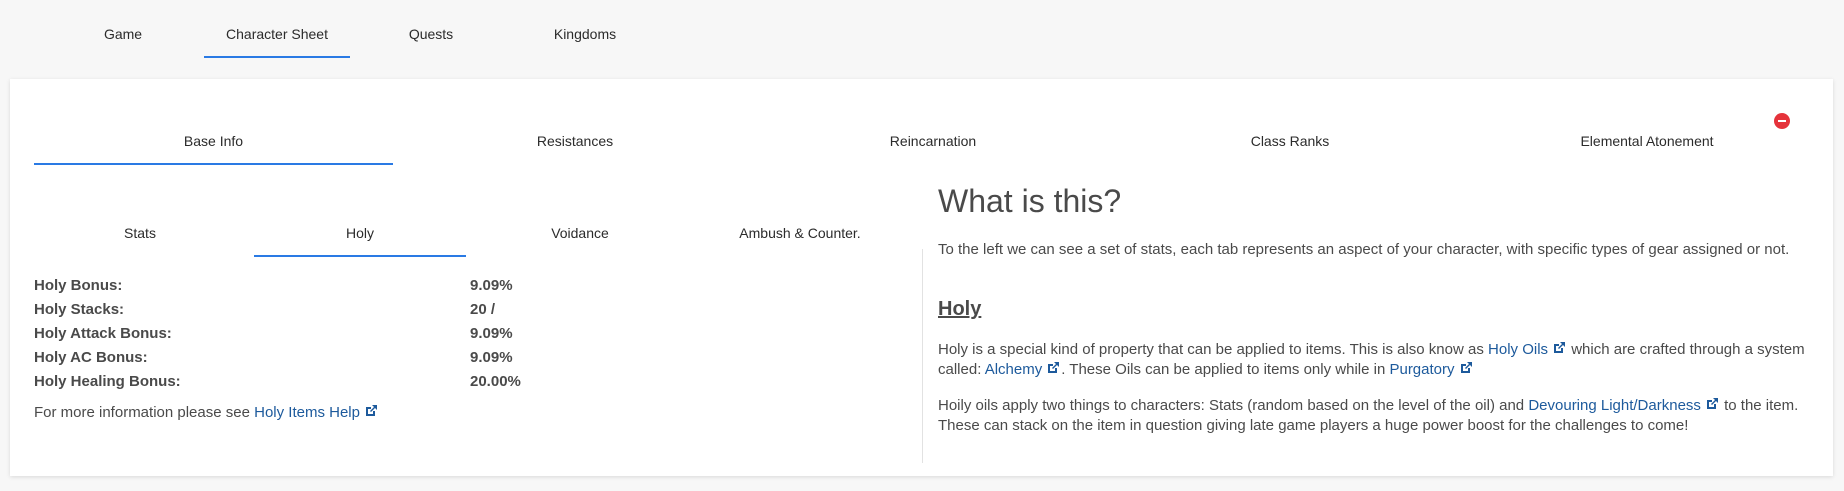 This screenshot has width=1844, height=491. Describe the element at coordinates (1431, 369) in the screenshot. I see `purgatory-link: Purgatory` at that location.